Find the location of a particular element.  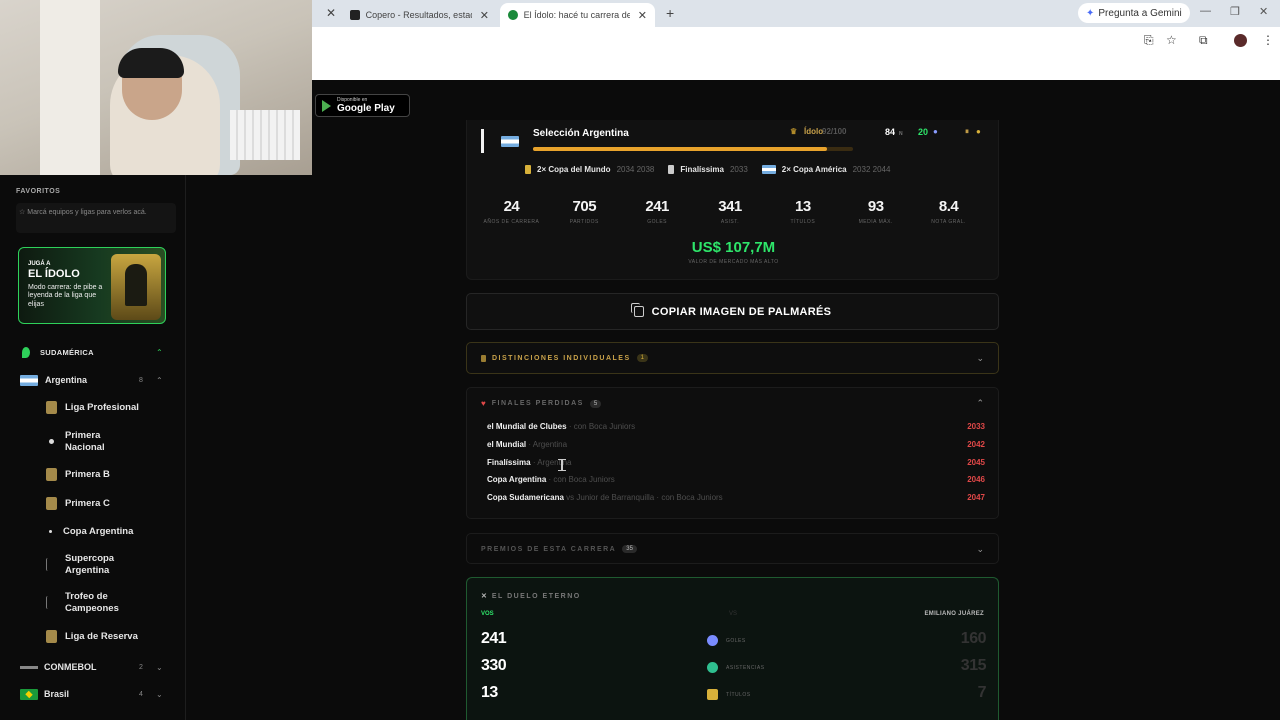

stat-matches: 705 PARTIDOS is located at coordinates (584, 211).